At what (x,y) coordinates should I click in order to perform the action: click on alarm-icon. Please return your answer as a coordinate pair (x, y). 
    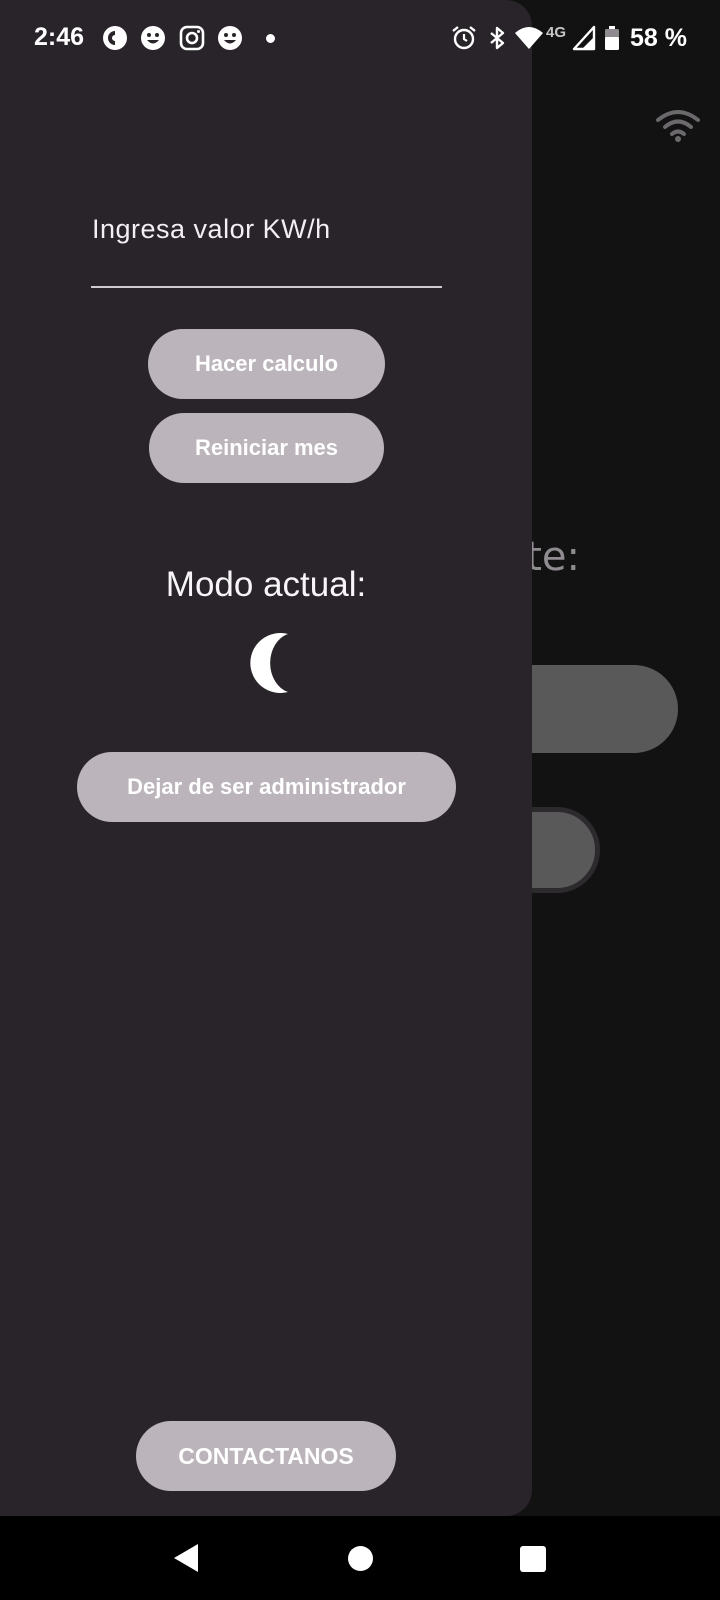
    Looking at the image, I should click on (464, 38).